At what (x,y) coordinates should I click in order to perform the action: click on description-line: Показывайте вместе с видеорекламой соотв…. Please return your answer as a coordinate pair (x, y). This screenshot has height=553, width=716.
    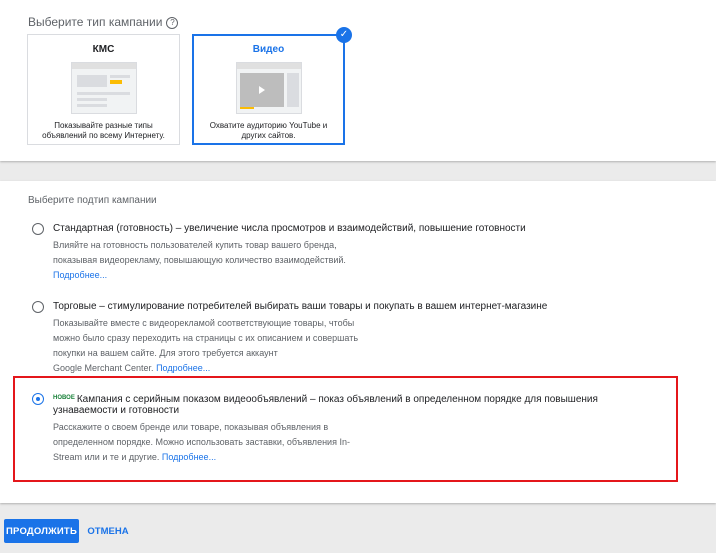
    Looking at the image, I should click on (204, 323).